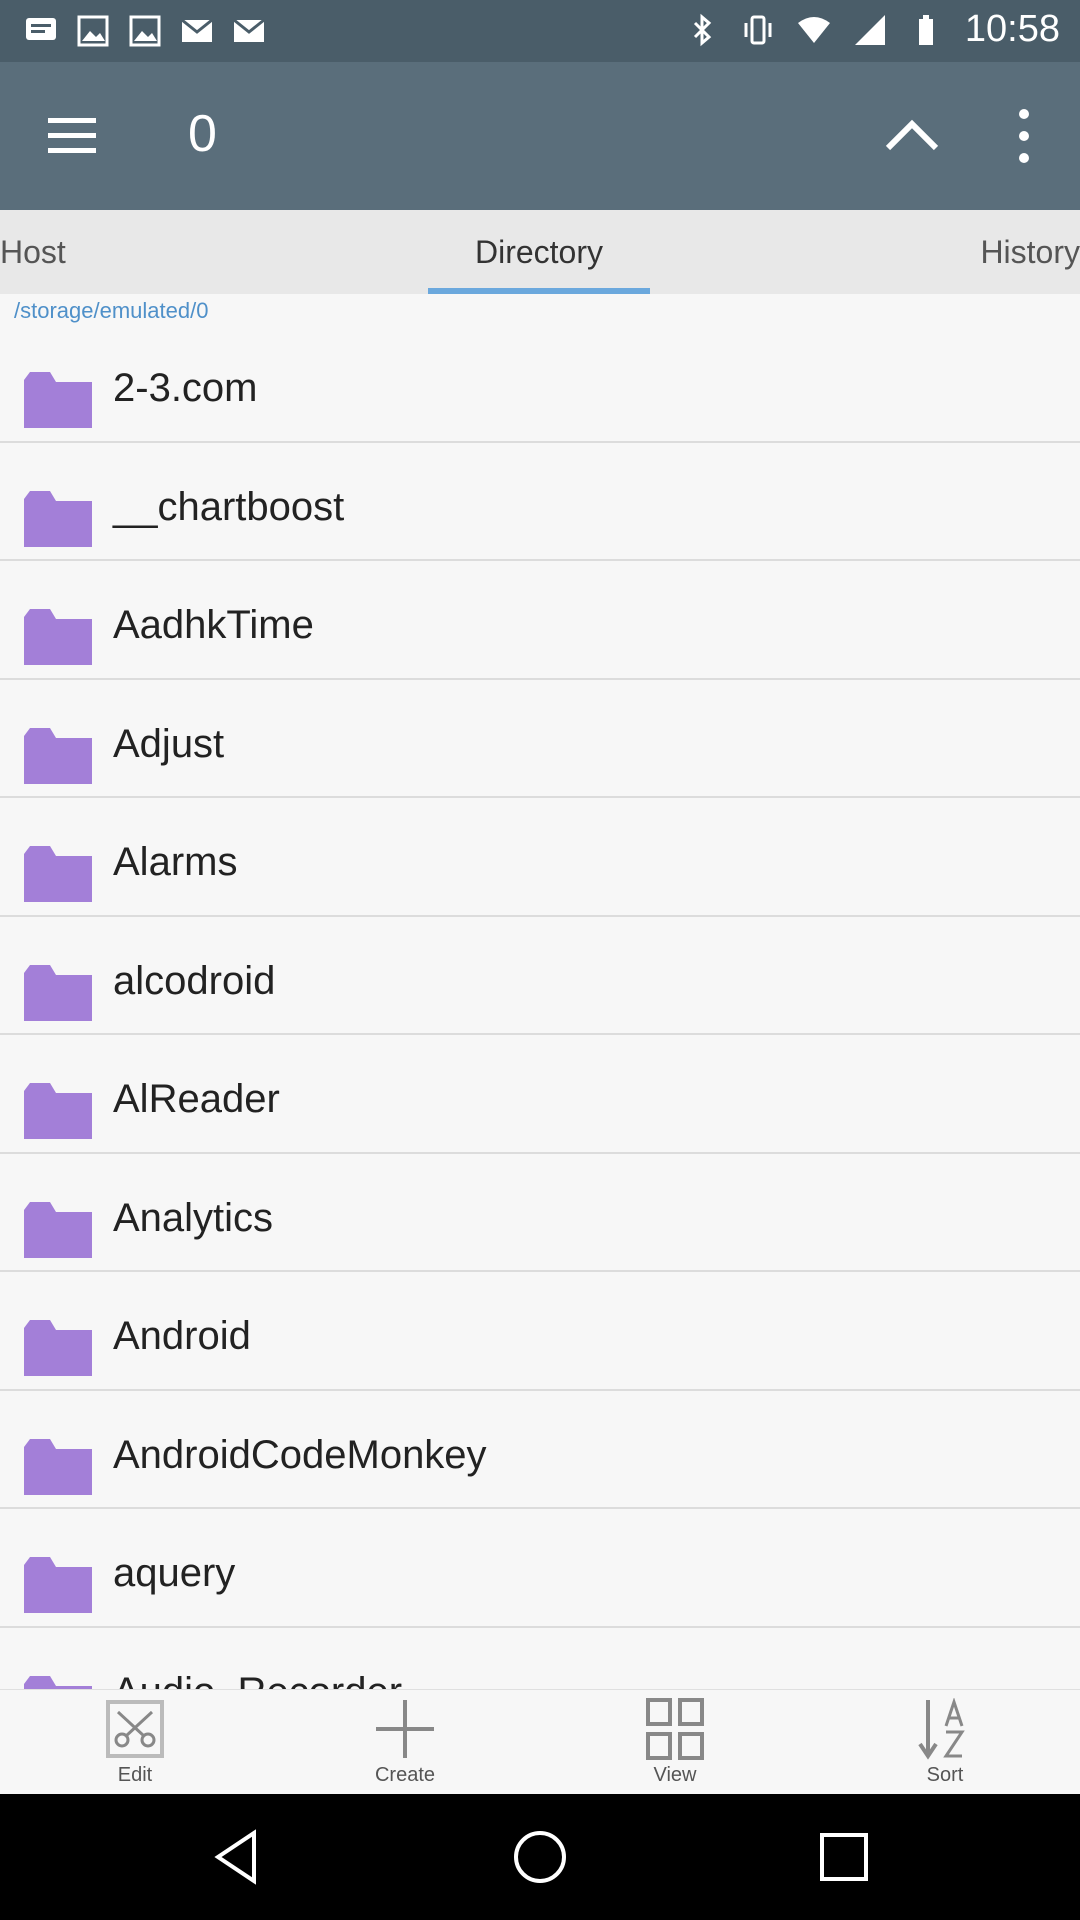 This screenshot has width=1080, height=1920. I want to click on edit-button: Edit, so click(135, 1742).